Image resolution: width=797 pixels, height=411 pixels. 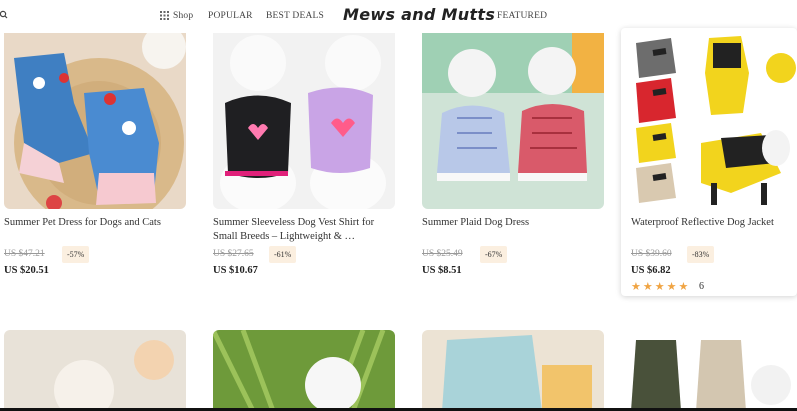 I want to click on brand-logo: Mews and Mutts, so click(x=419, y=14).